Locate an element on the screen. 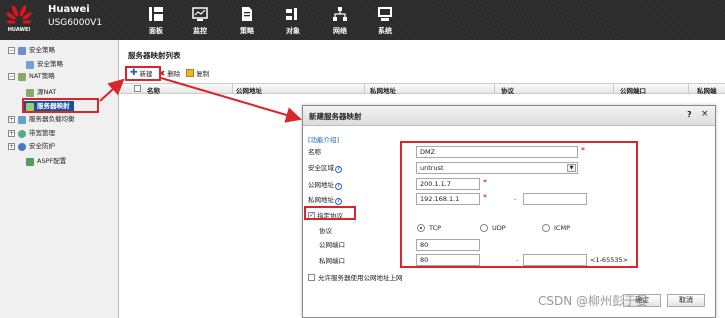  dashboard-icon is located at coordinates (156, 14).